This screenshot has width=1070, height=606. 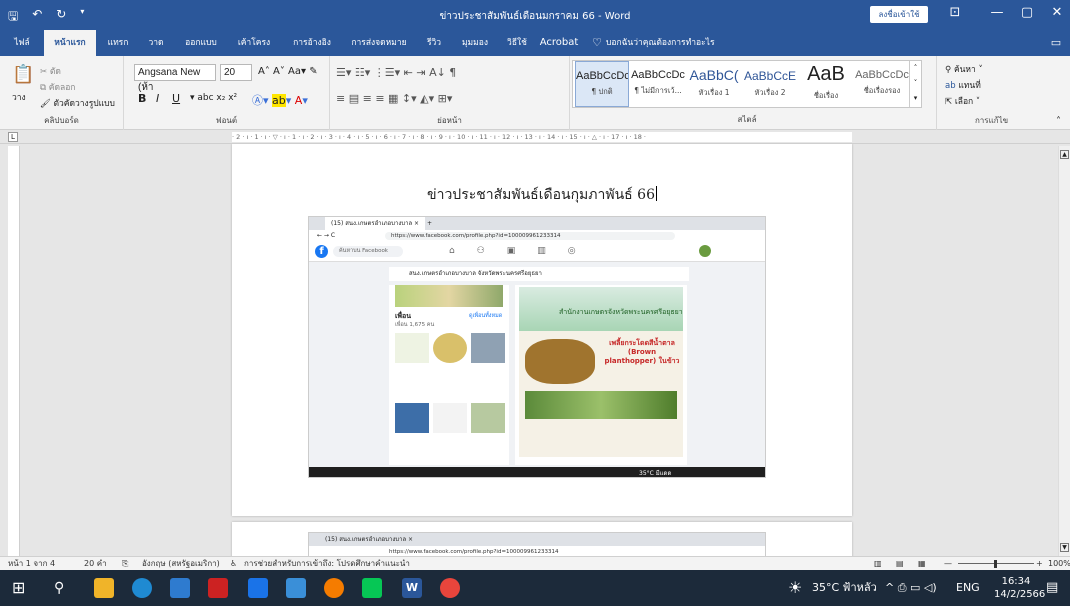 I want to click on friends-count: เพื่อน 1,675 คน, so click(x=415, y=325).